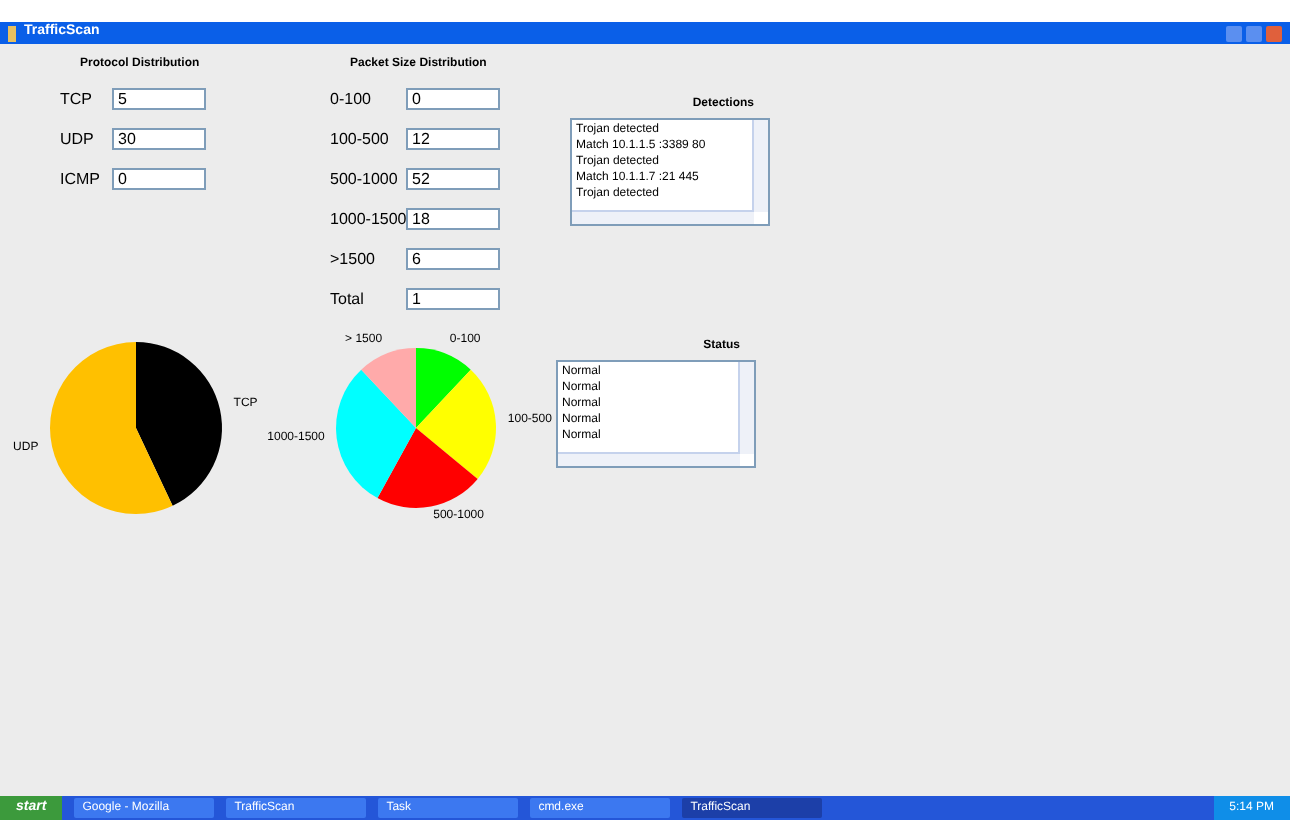 Image resolution: width=1290 pixels, height=820 pixels. Describe the element at coordinates (364, 179) in the screenshot. I see `field-label: 500-1000` at that location.